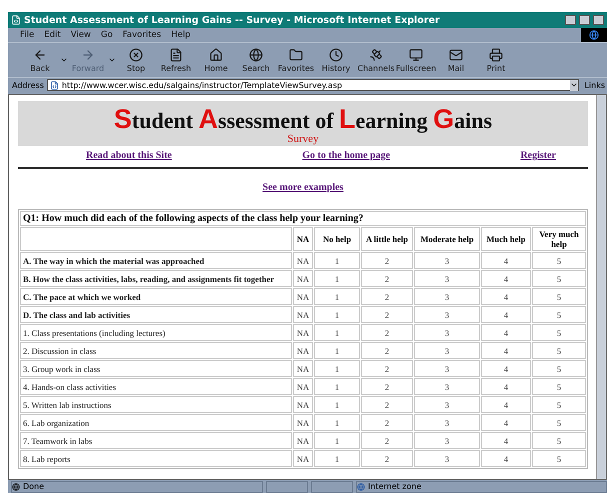 The image size is (607, 493). Describe the element at coordinates (40, 60) in the screenshot. I see `toolbar-button: Back` at that location.